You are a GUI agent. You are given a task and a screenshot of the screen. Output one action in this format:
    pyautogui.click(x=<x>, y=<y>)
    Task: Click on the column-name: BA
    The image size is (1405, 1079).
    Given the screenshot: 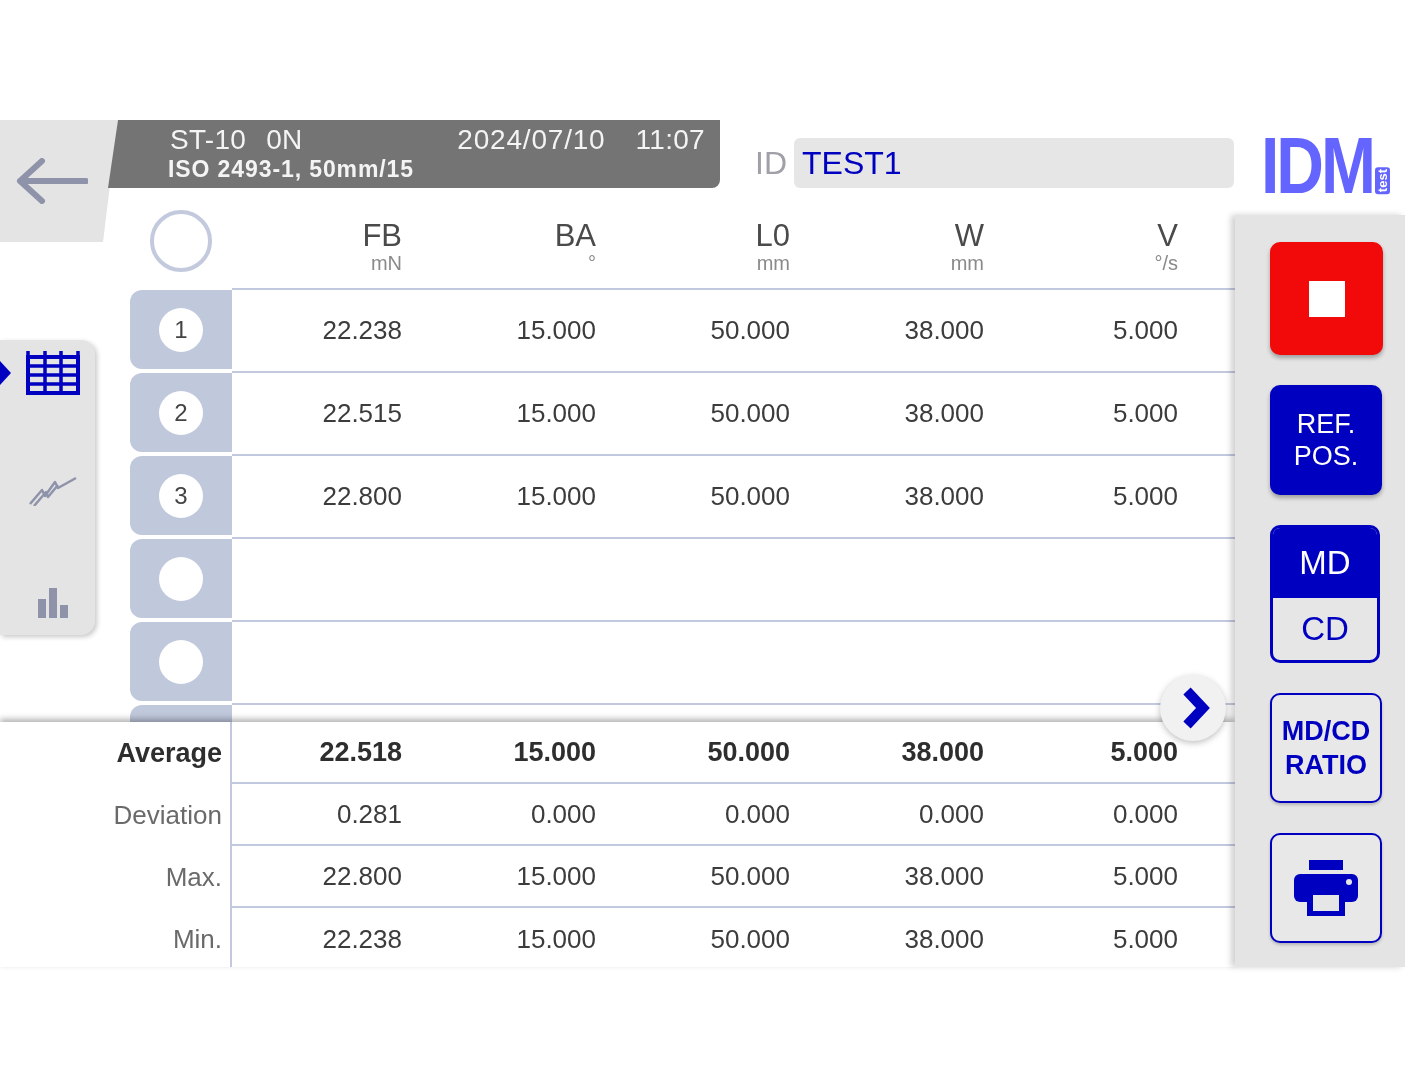 What is the action you would take?
    pyautogui.click(x=575, y=236)
    